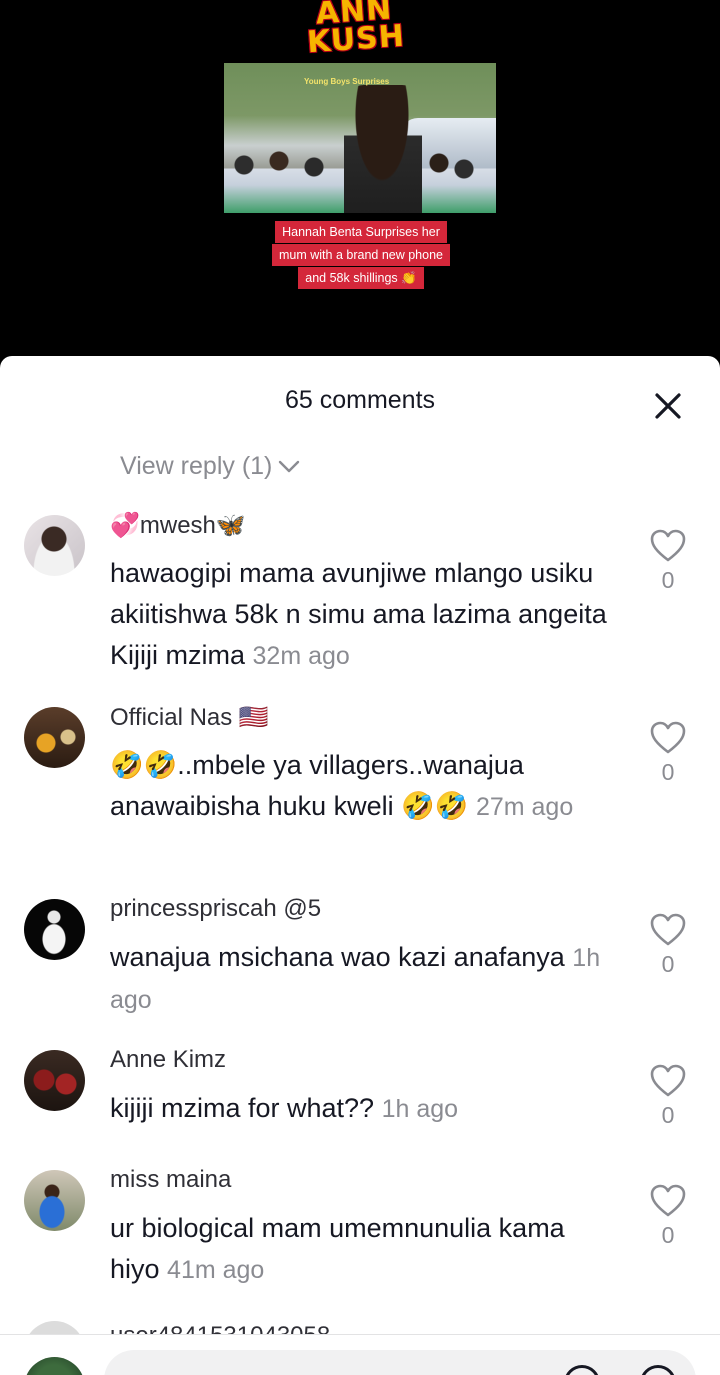 The image size is (720, 1375). Describe the element at coordinates (216, 1270) in the screenshot. I see `comment-time: 41m ago` at that location.